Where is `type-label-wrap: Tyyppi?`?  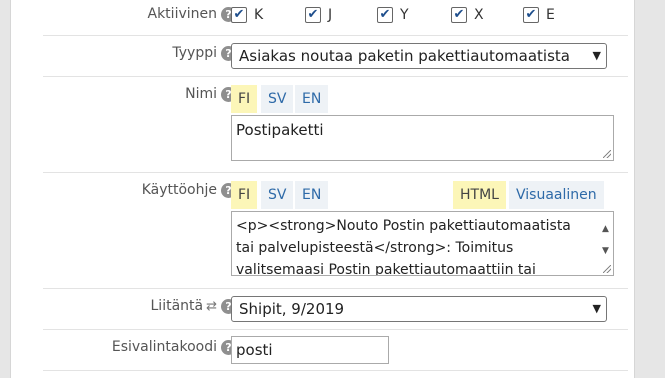 type-label-wrap: Tyyppi? is located at coordinates (204, 53).